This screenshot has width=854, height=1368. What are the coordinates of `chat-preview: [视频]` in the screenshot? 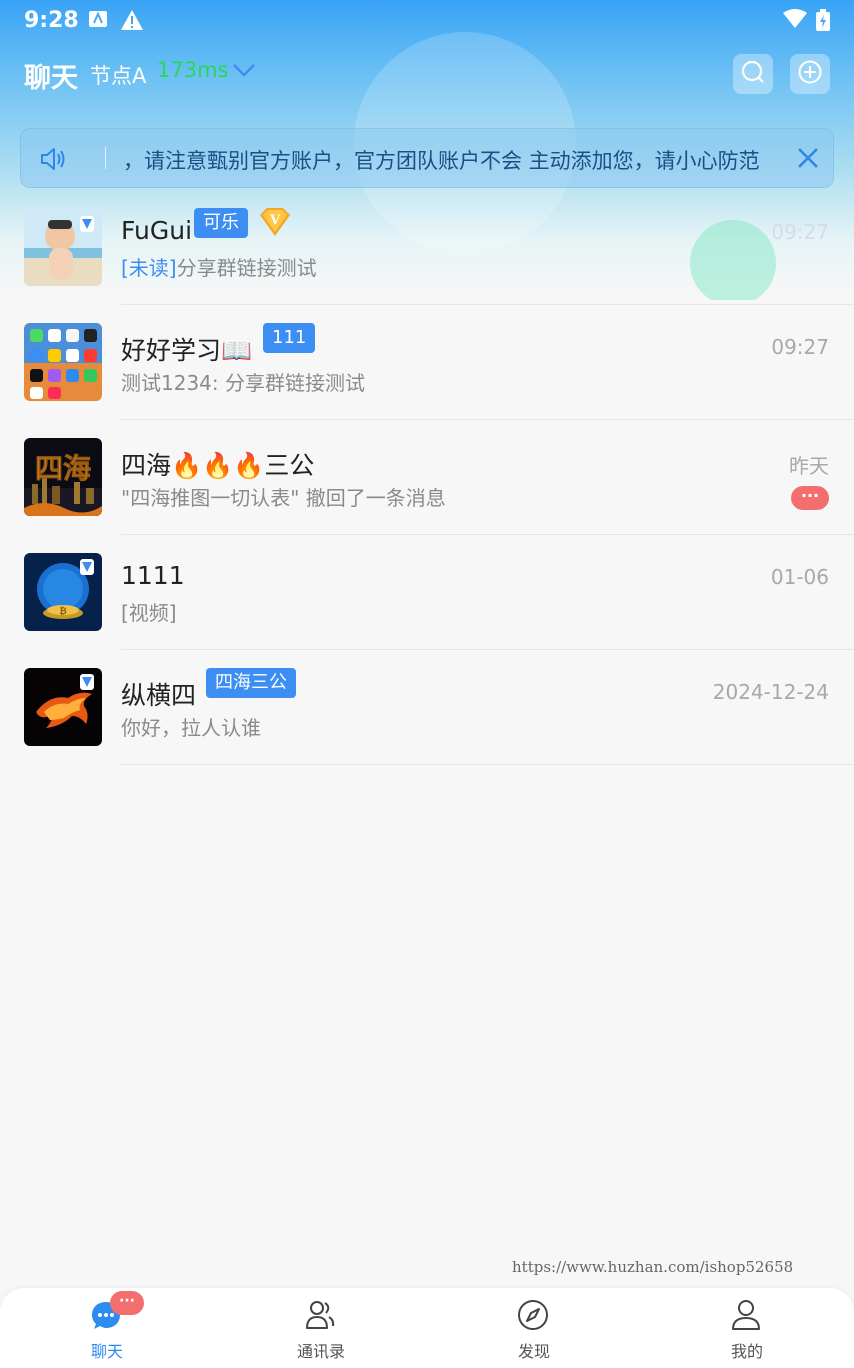 It's located at (149, 613).